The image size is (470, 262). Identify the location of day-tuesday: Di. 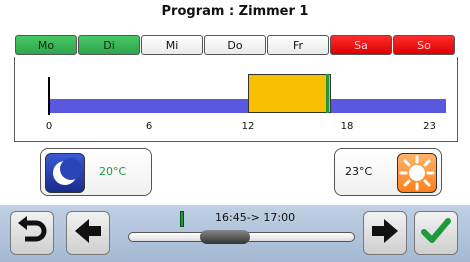
(109, 45).